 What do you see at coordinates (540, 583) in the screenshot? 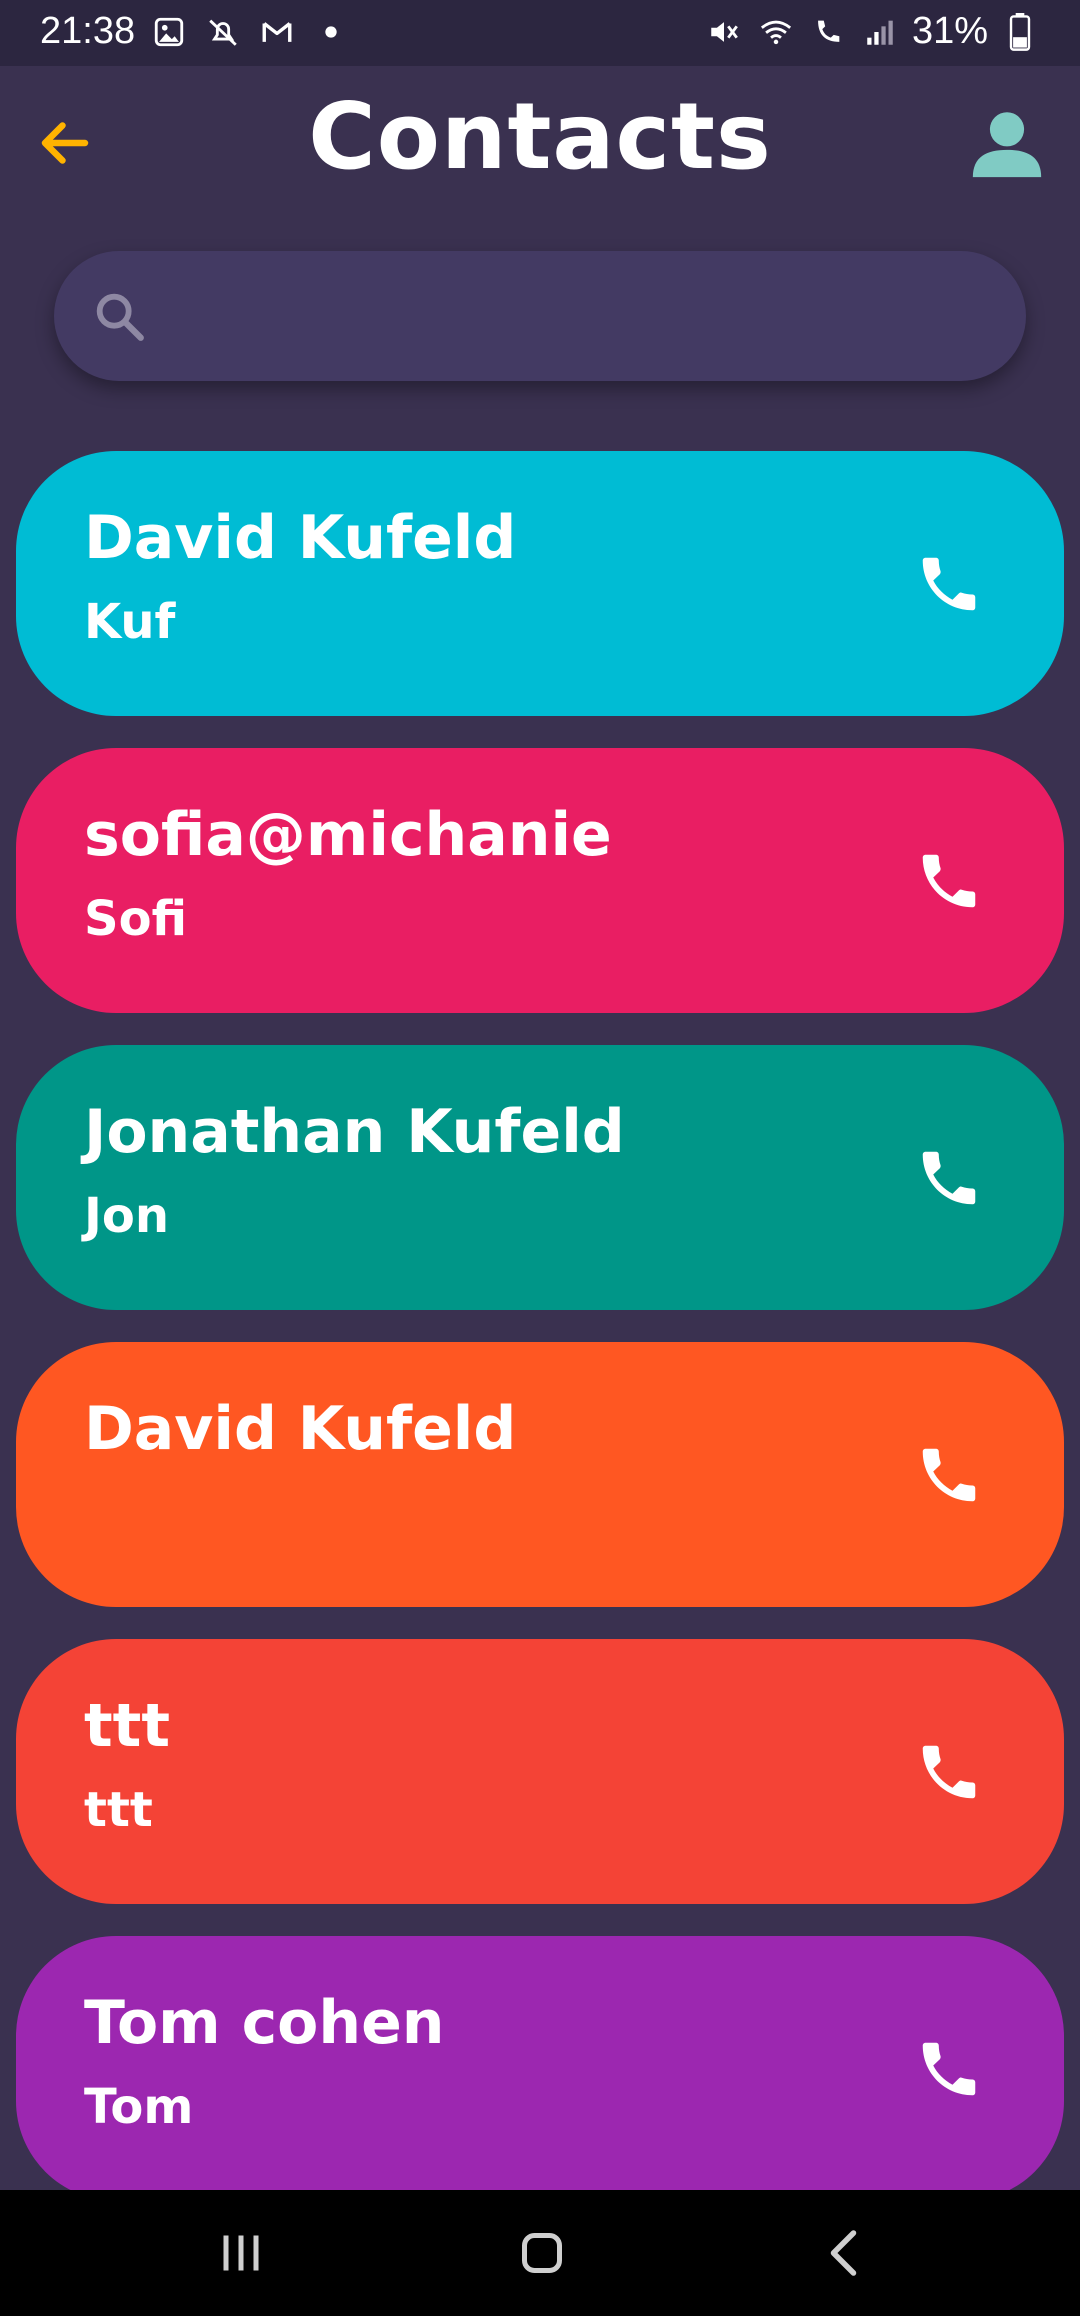
I see `contact-card: David Kufeld Kuf` at bounding box center [540, 583].